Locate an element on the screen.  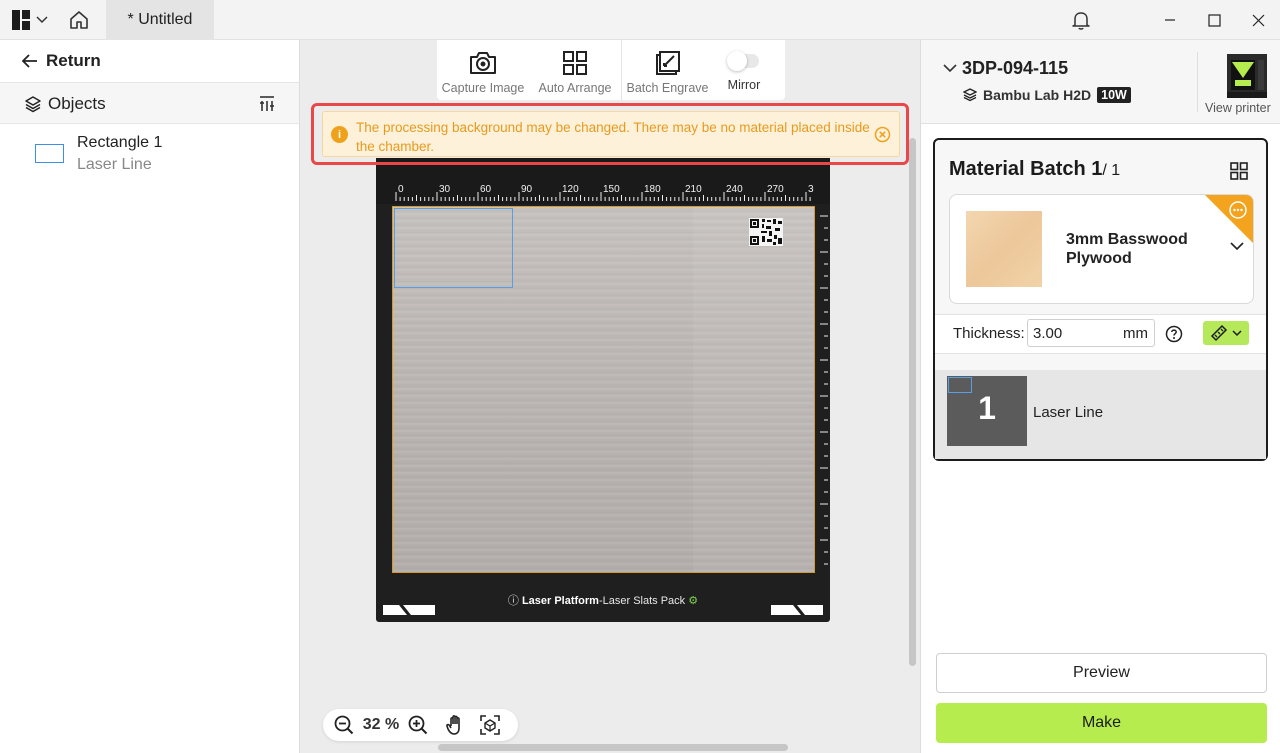
list-item: 1 Laser Line is located at coordinates (1100, 414).